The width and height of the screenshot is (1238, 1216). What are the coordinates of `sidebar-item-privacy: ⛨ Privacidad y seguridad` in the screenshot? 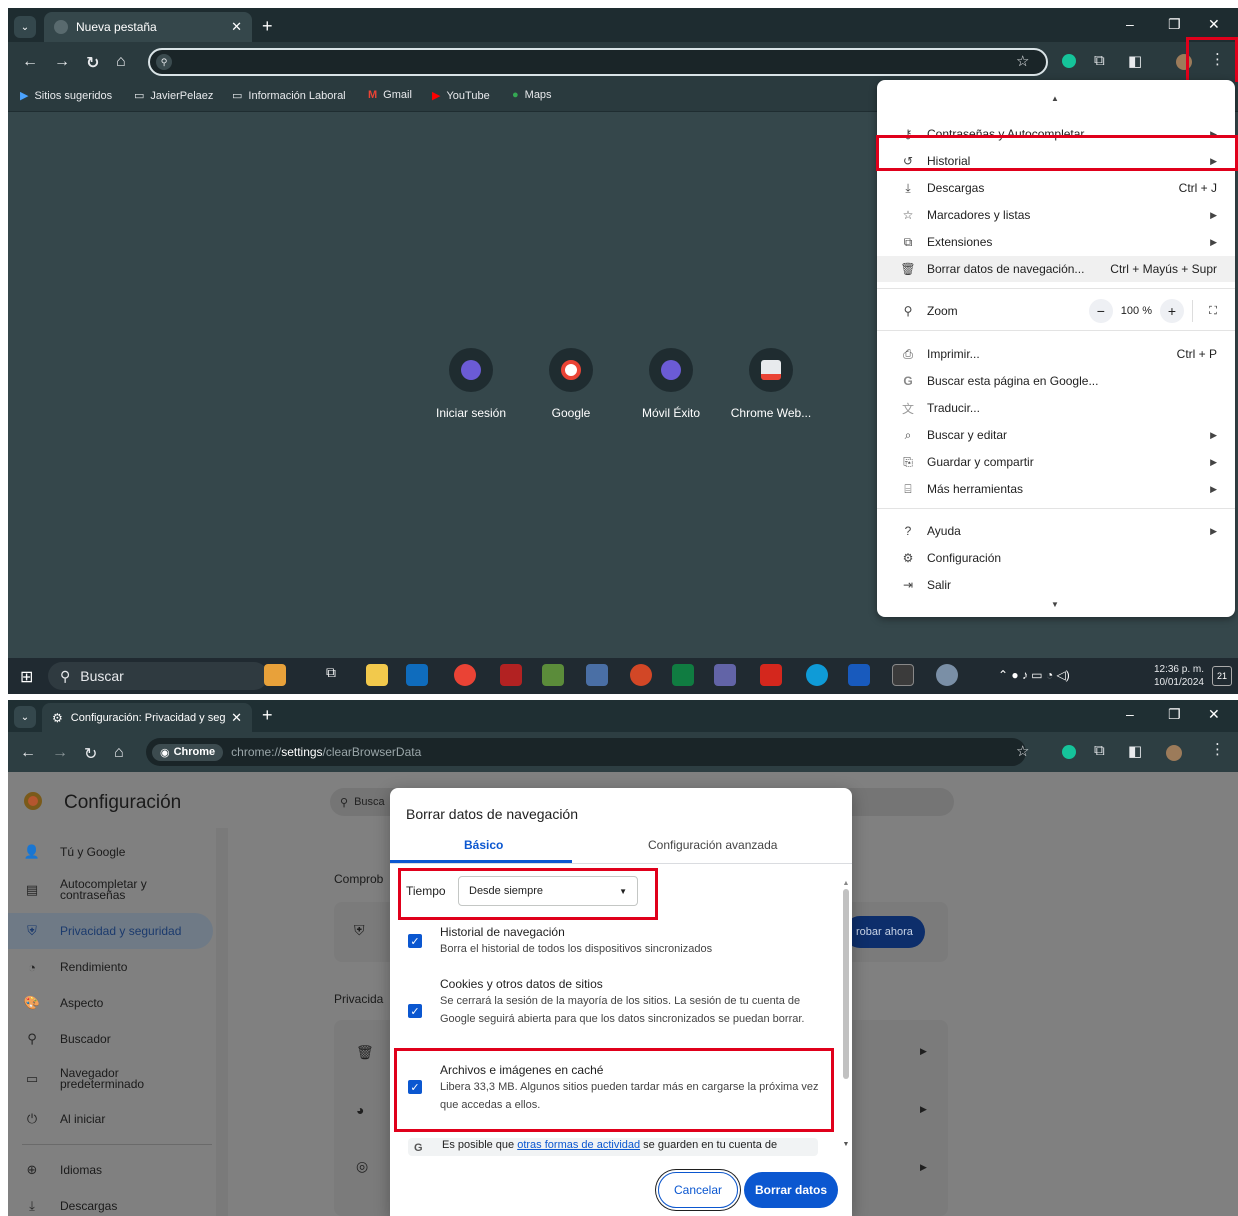 It's located at (110, 931).